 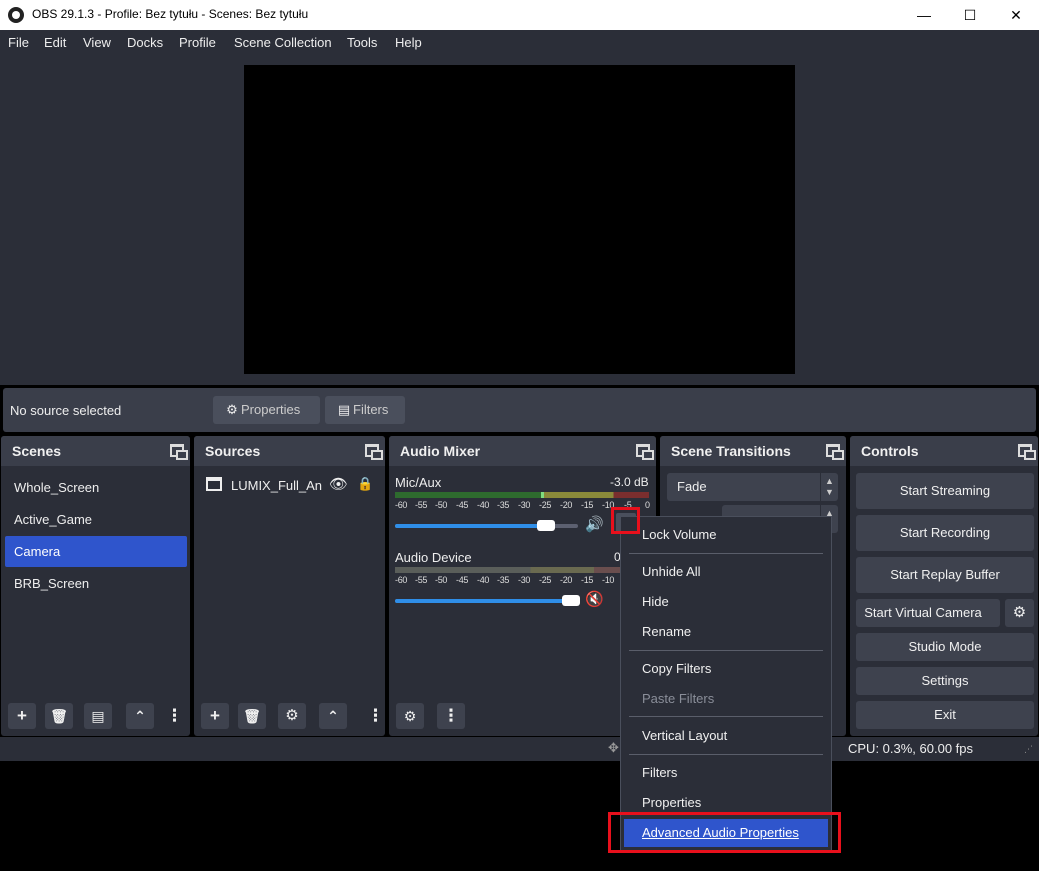 What do you see at coordinates (945, 533) in the screenshot?
I see `start-recording-button: Start Recording` at bounding box center [945, 533].